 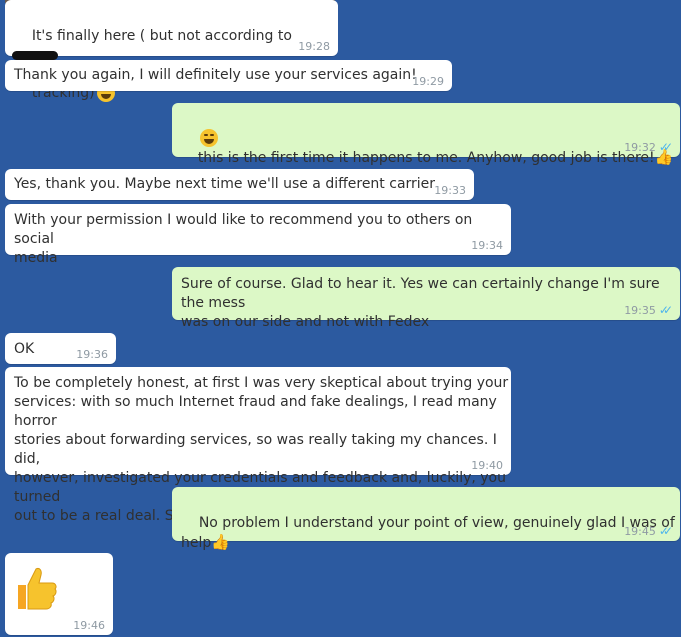 I want to click on message-timestamp: 19:46, so click(x=89, y=625).